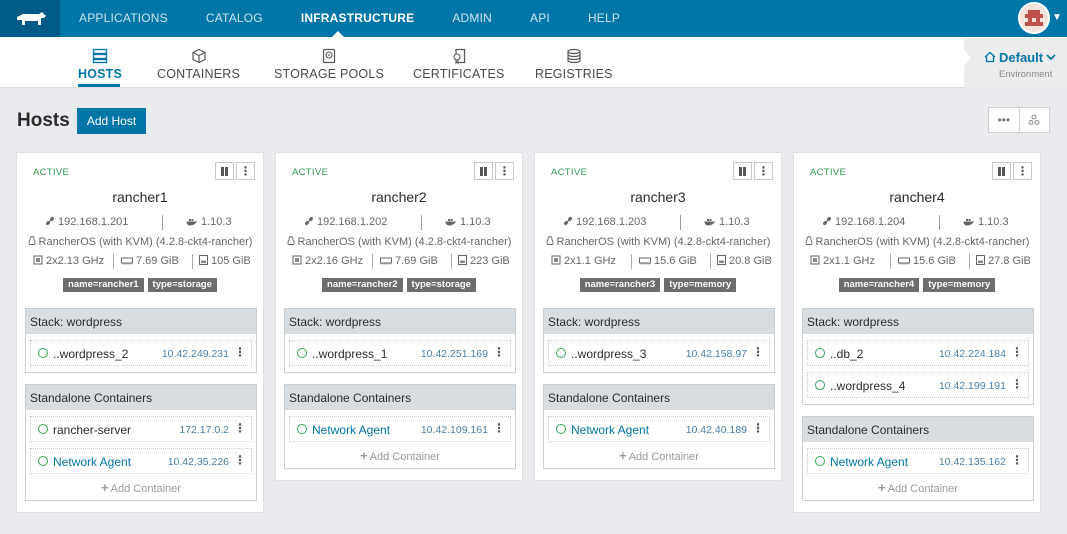 The image size is (1067, 534). Describe the element at coordinates (1015, 63) in the screenshot. I see `environment-switcher: Default Environment` at that location.